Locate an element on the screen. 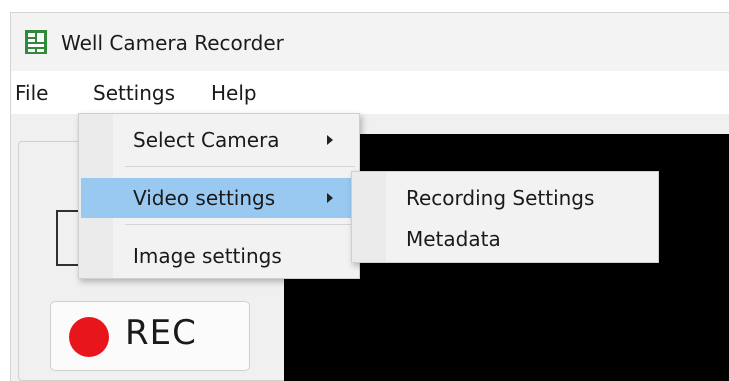 The image size is (729, 381). menu-help: Help is located at coordinates (234, 93).